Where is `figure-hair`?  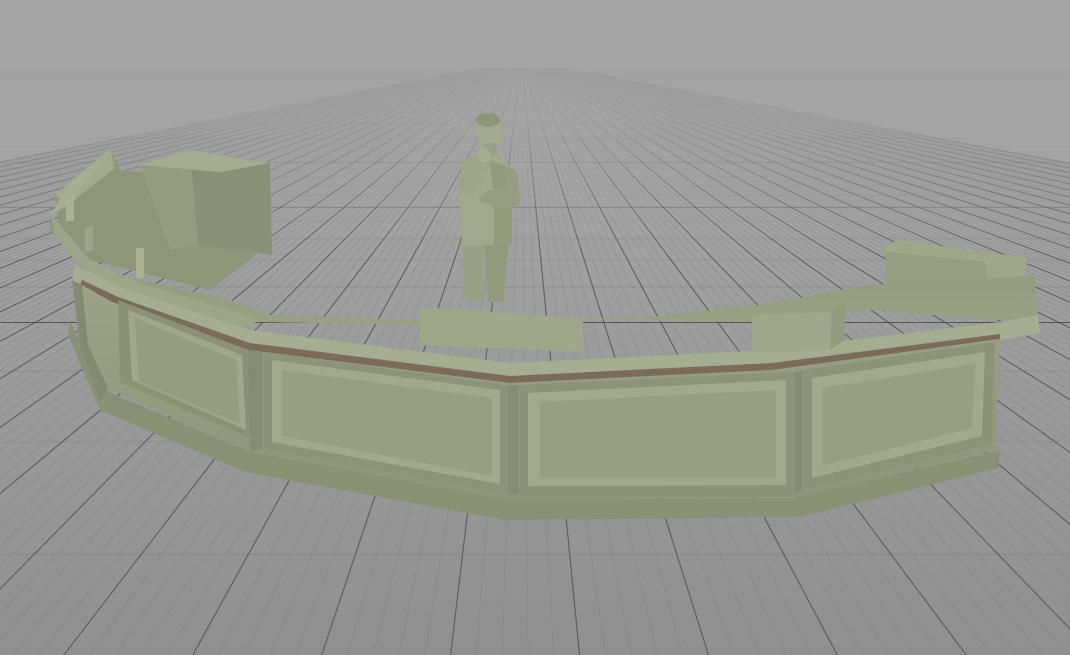 figure-hair is located at coordinates (488, 120).